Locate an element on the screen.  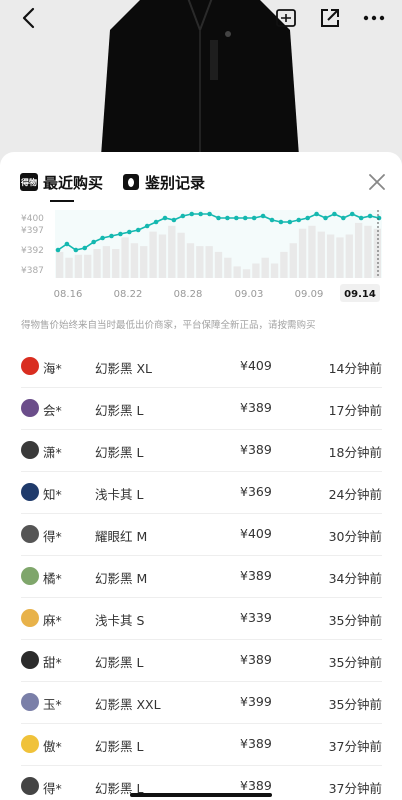
buyer-name: 潇* is located at coordinates (52, 452).